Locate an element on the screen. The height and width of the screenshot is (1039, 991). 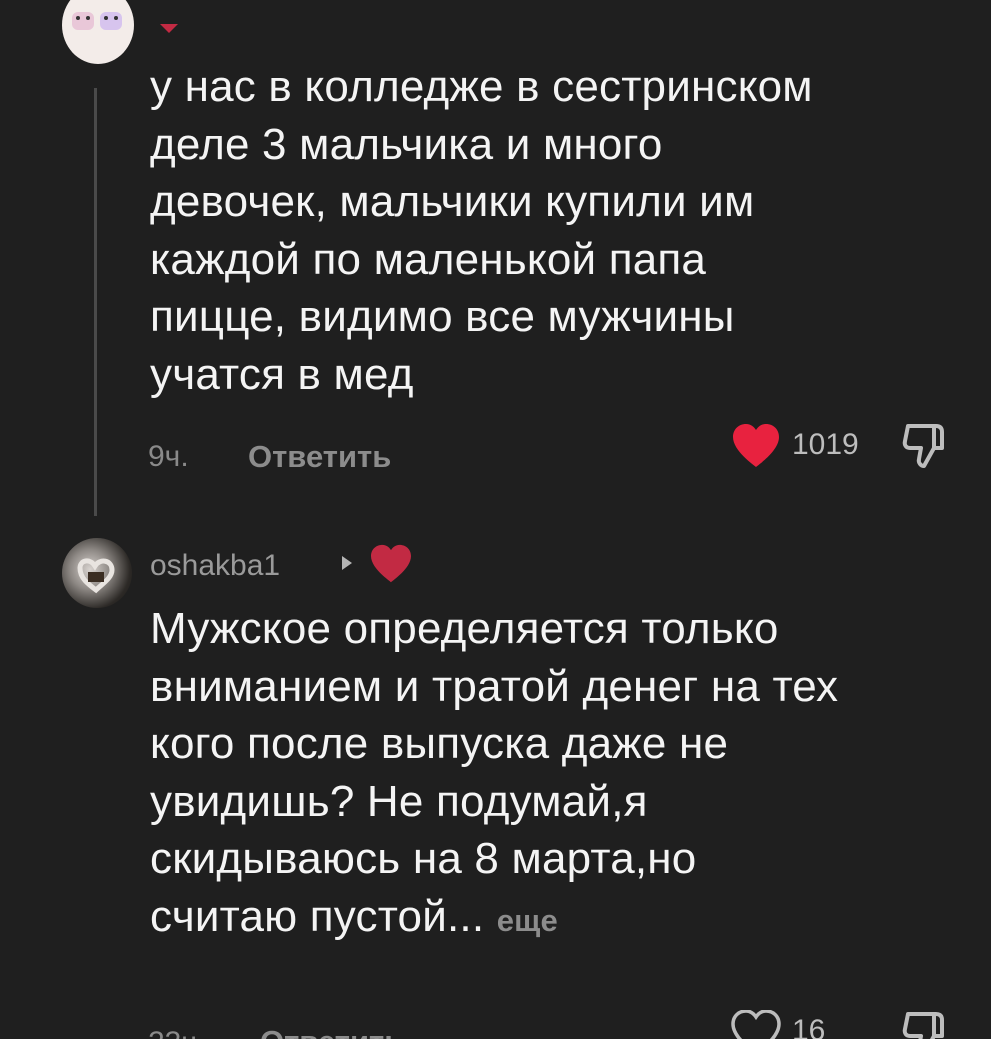
comment-text-line: учатся в мед is located at coordinates (282, 374).